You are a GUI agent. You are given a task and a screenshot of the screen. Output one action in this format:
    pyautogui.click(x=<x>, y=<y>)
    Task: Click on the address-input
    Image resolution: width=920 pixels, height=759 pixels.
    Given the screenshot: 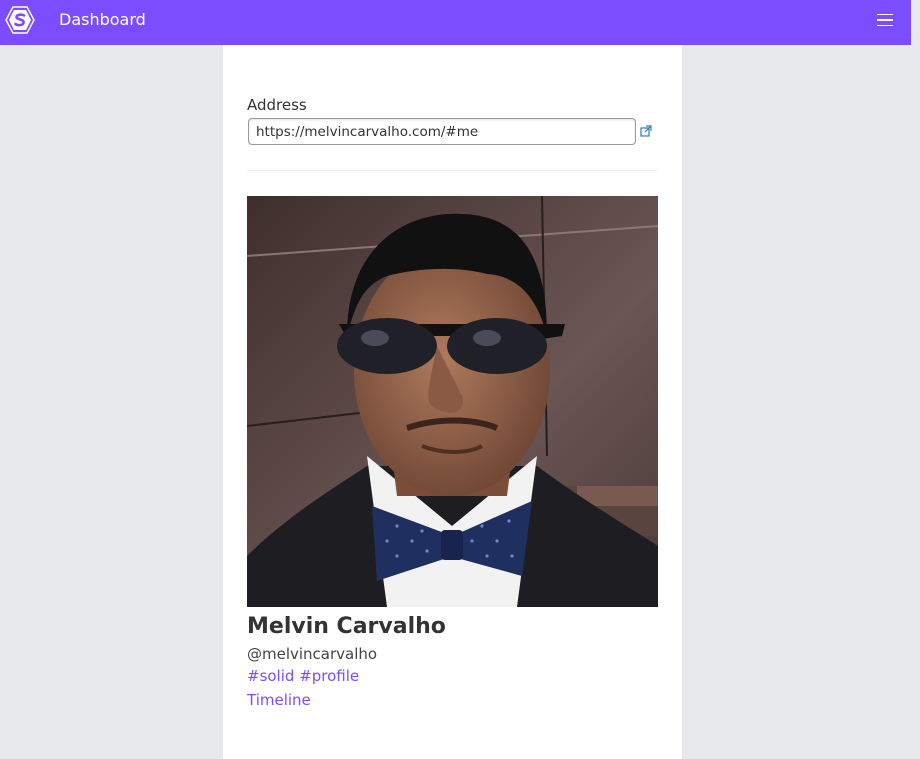 What is the action you would take?
    pyautogui.click(x=442, y=131)
    